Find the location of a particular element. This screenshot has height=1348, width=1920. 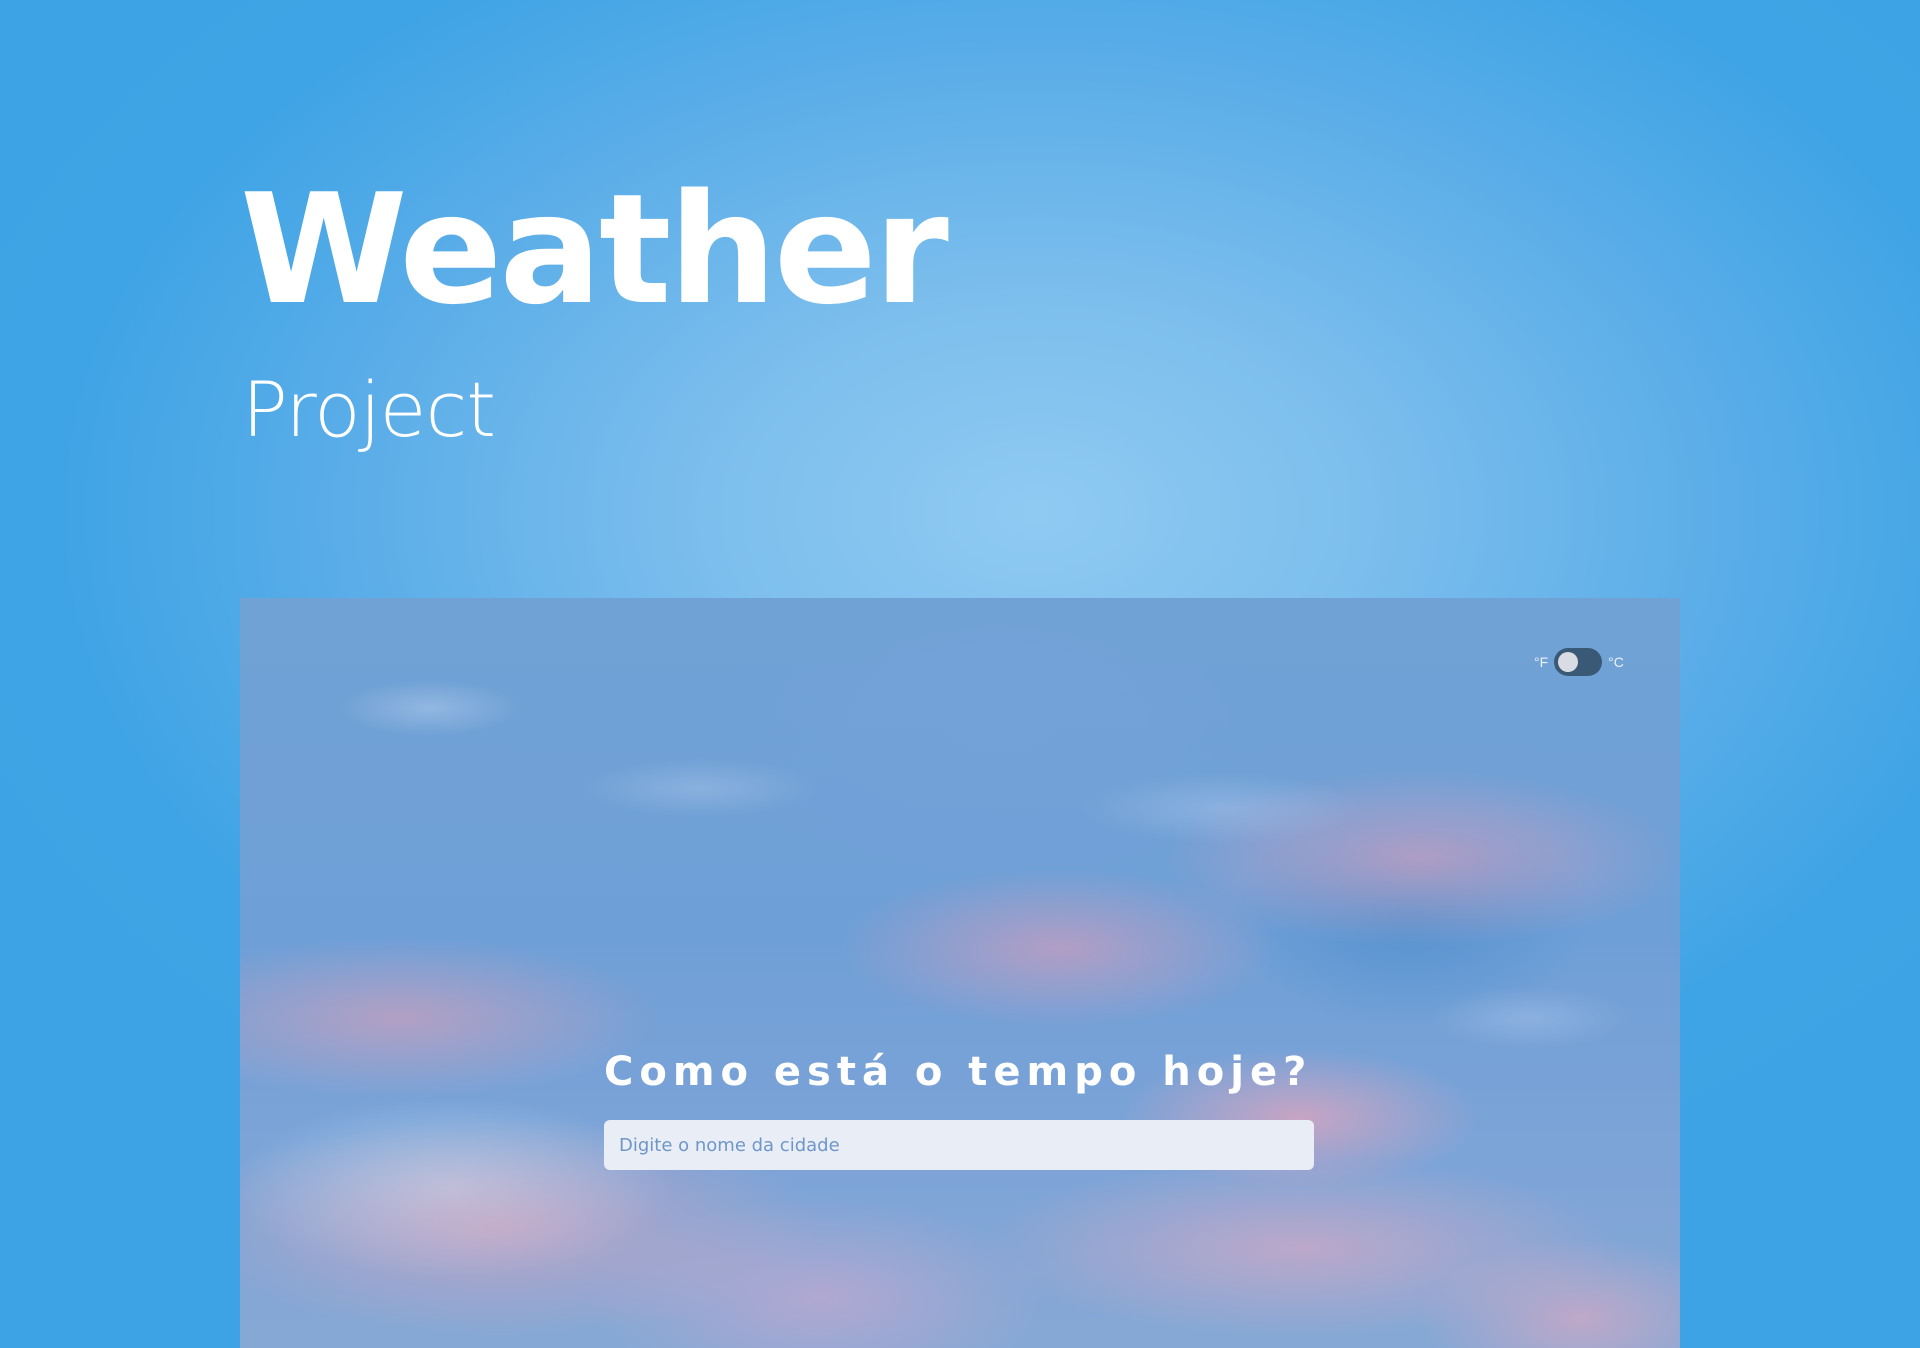

city-search-input is located at coordinates (959, 1145).